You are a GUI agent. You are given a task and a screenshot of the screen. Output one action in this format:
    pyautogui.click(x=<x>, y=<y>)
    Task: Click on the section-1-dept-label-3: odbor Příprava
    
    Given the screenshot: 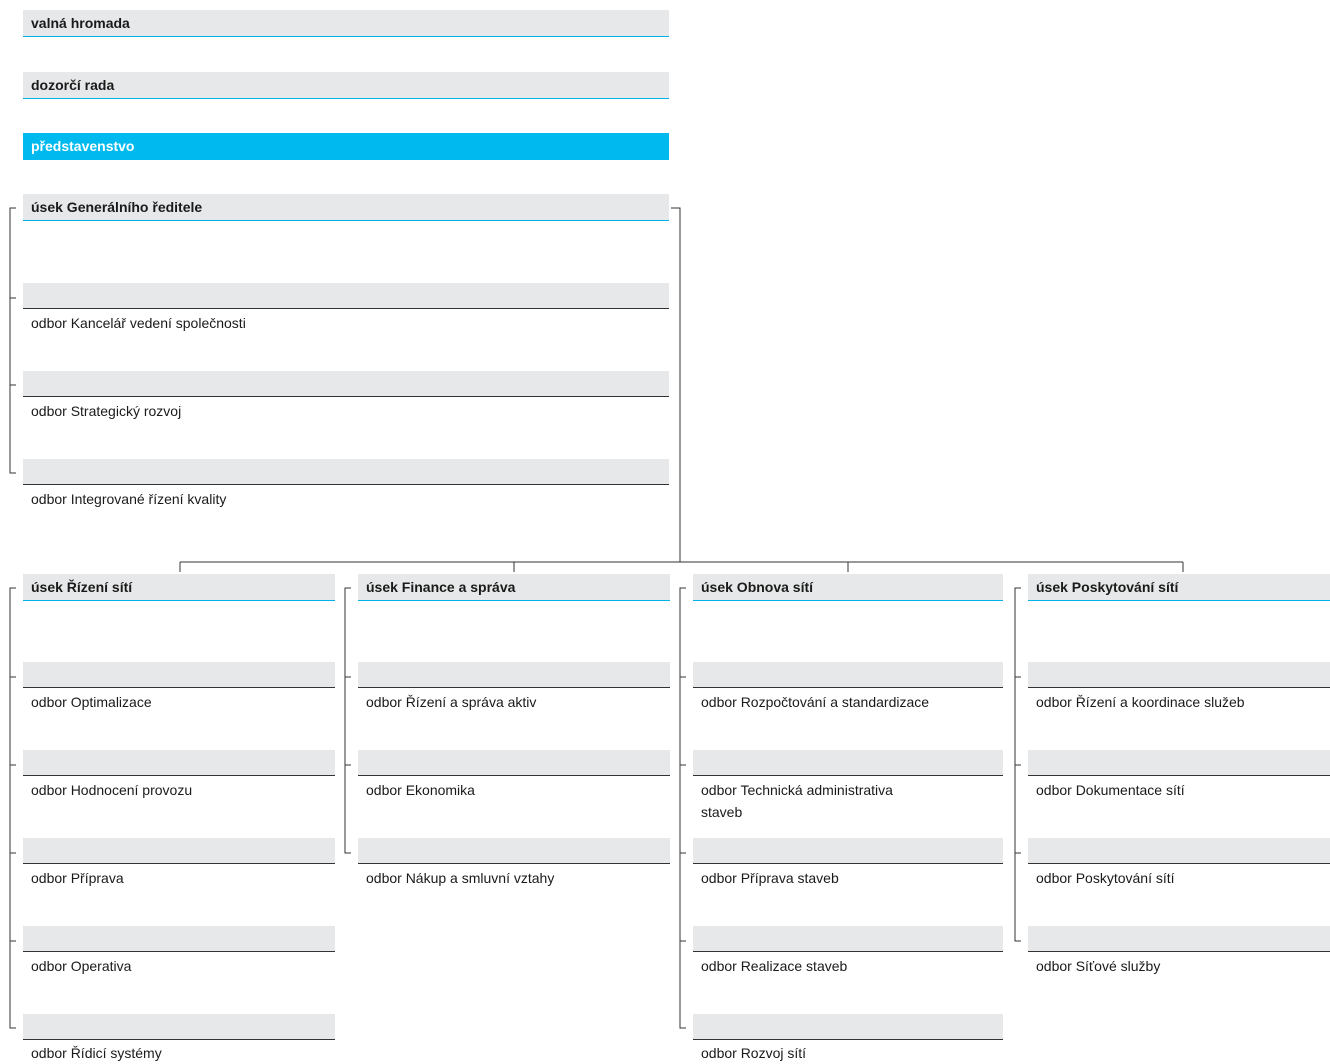 What is the action you would take?
    pyautogui.click(x=77, y=878)
    